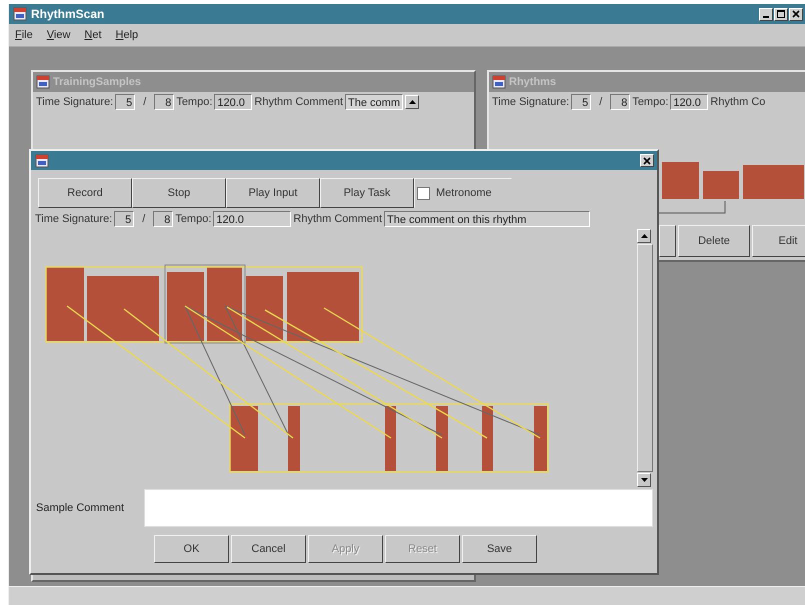 The image size is (805, 605). Describe the element at coordinates (714, 241) in the screenshot. I see `frame-button: Delete` at that location.